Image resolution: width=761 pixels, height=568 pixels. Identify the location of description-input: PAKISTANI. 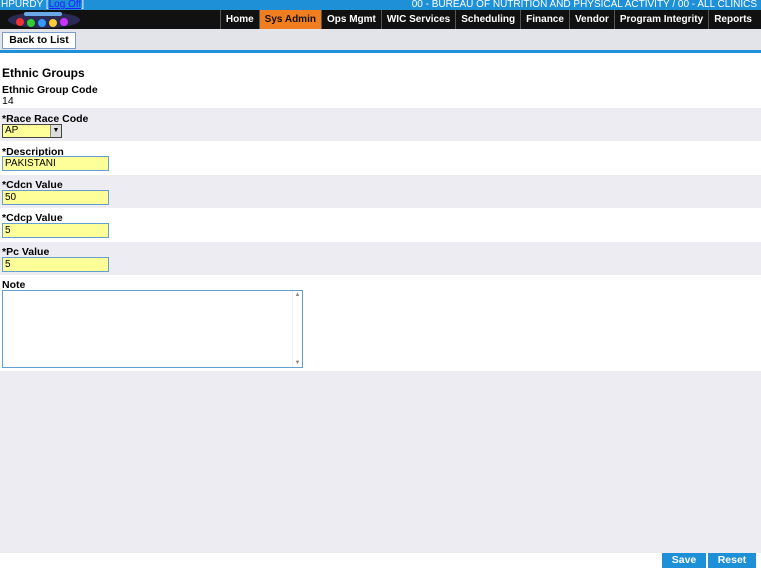
(55, 163).